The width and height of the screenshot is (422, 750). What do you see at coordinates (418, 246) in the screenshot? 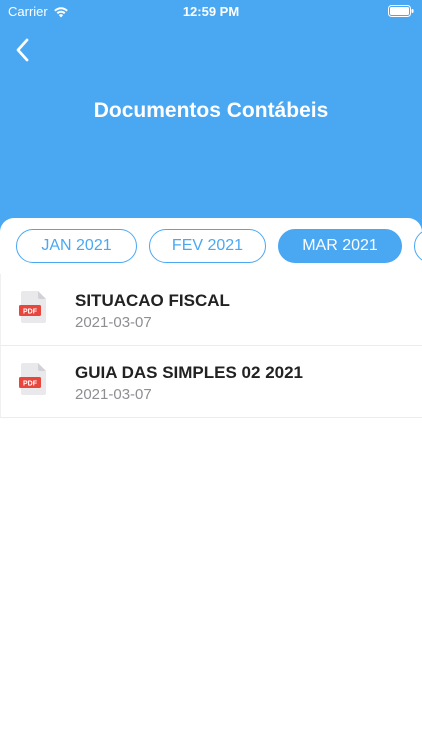
I see `tab-next-month` at bounding box center [418, 246].